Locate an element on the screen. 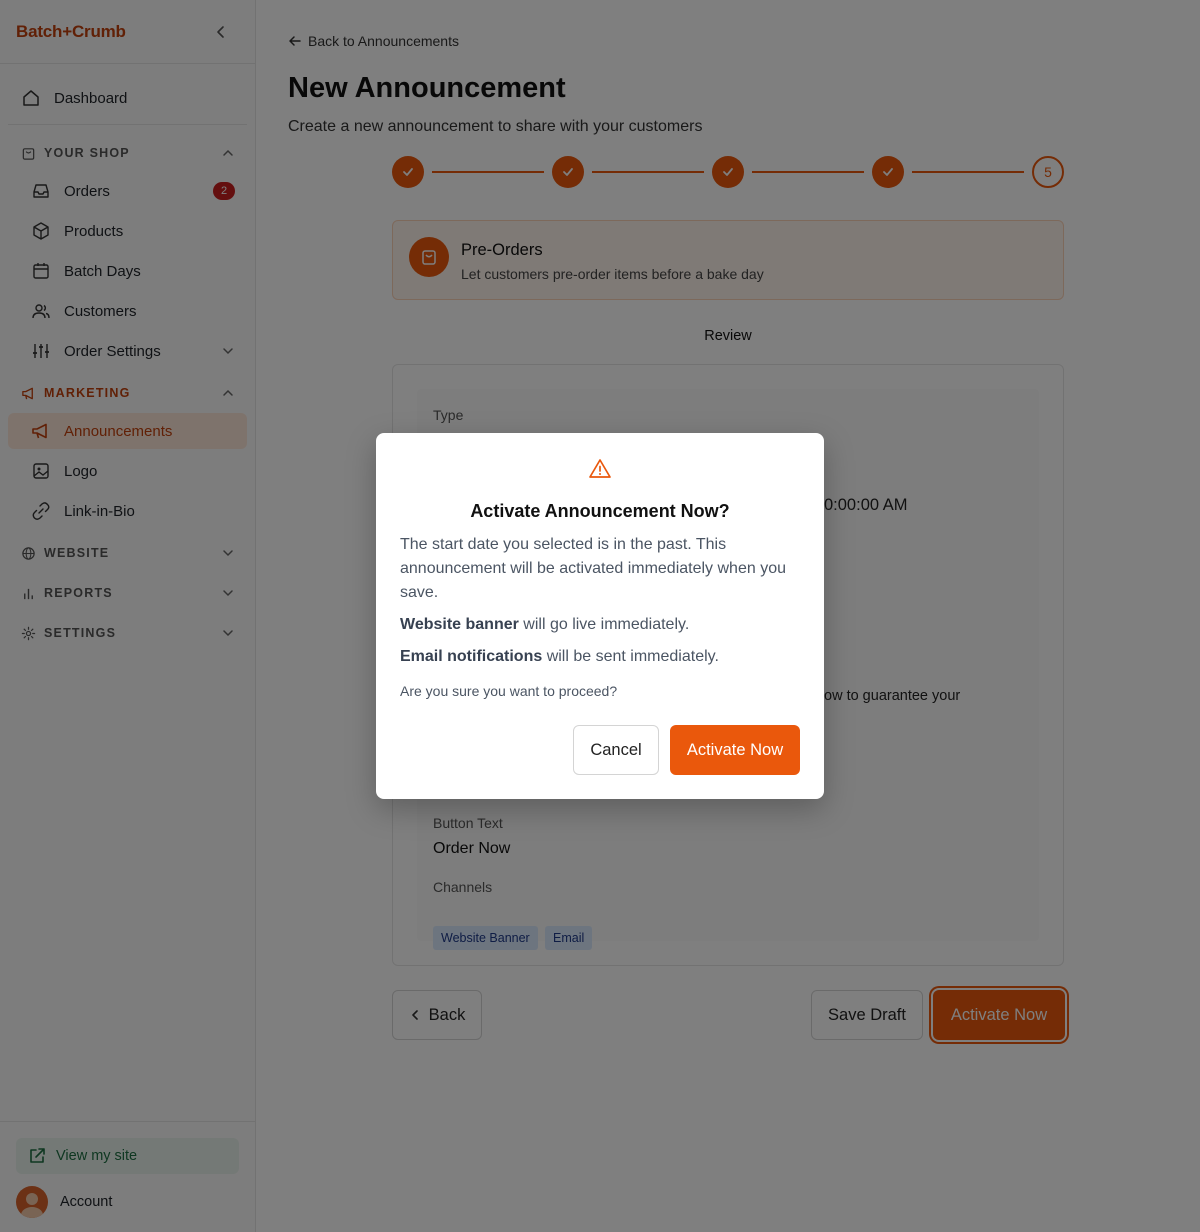  warning-icon is located at coordinates (600, 468).